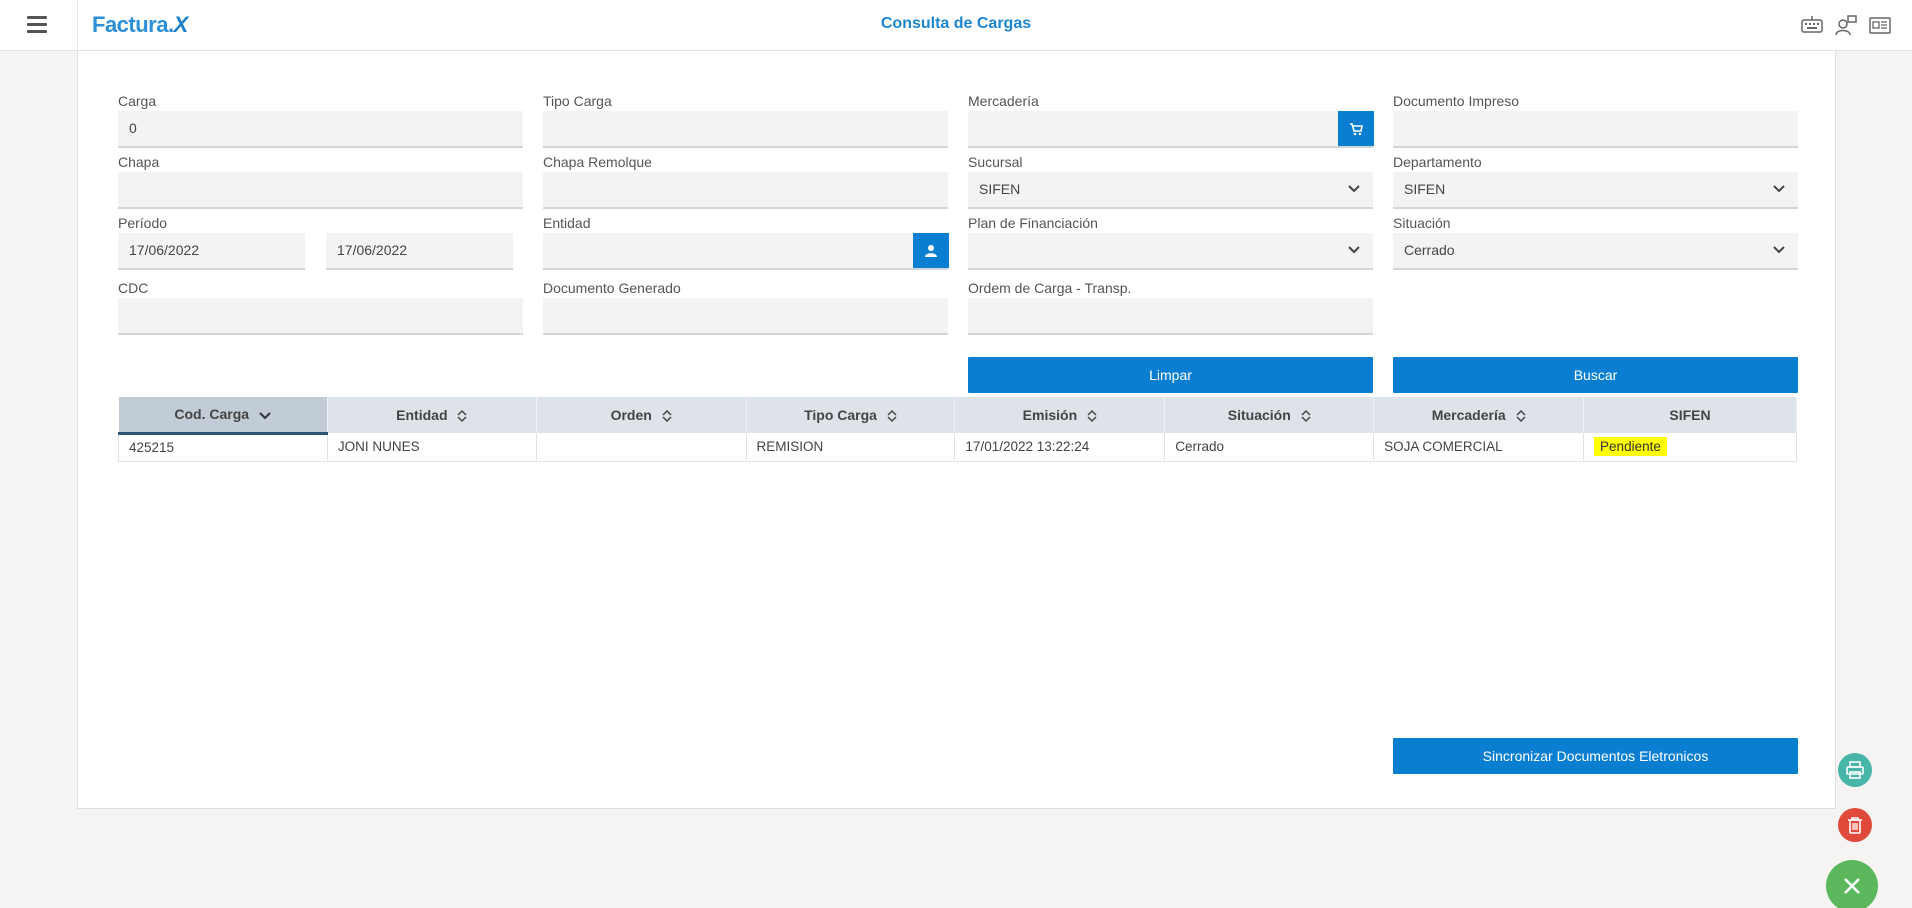 The image size is (1912, 908). What do you see at coordinates (320, 241) in the screenshot?
I see `periodo-field: Período 17/06/2022 17/06/2022` at bounding box center [320, 241].